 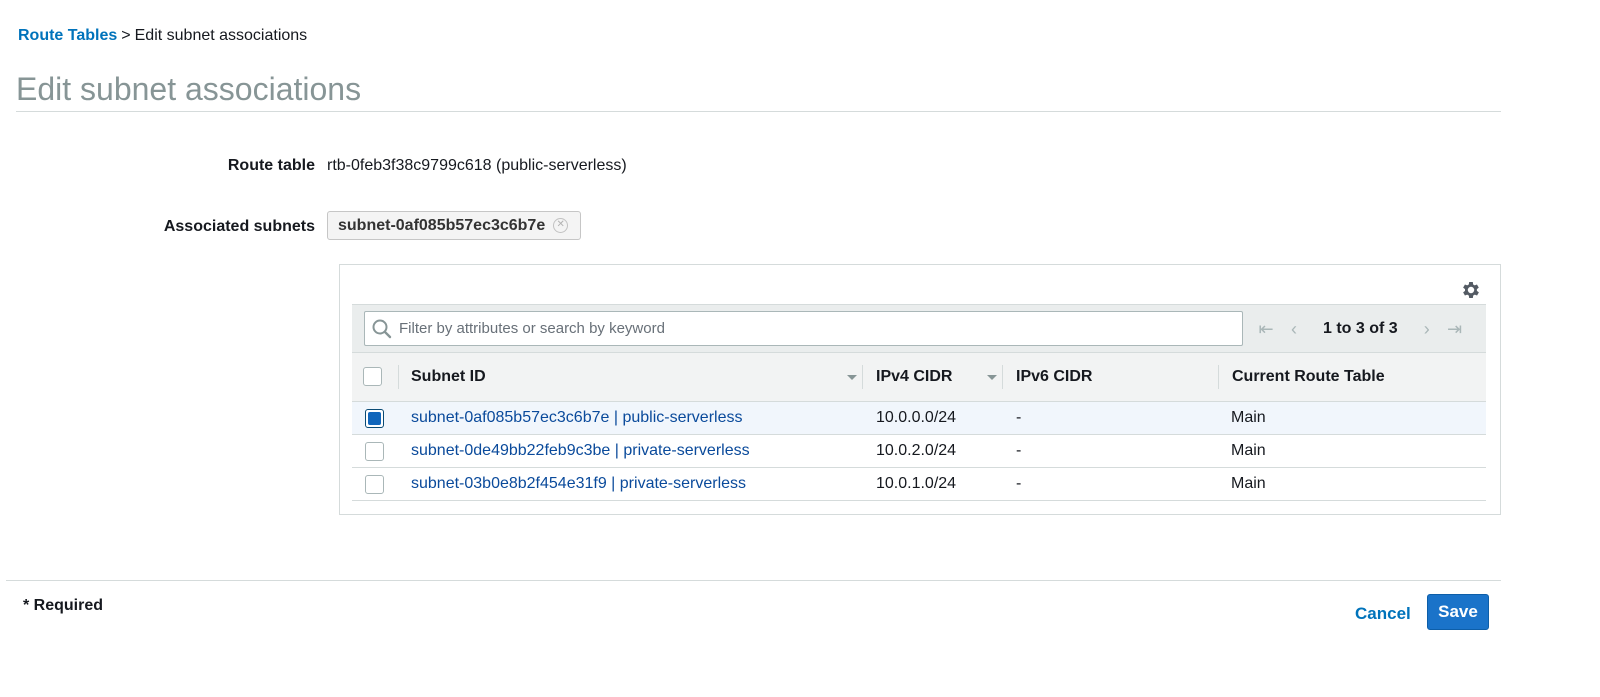 What do you see at coordinates (382, 329) in the screenshot?
I see `search-icon` at bounding box center [382, 329].